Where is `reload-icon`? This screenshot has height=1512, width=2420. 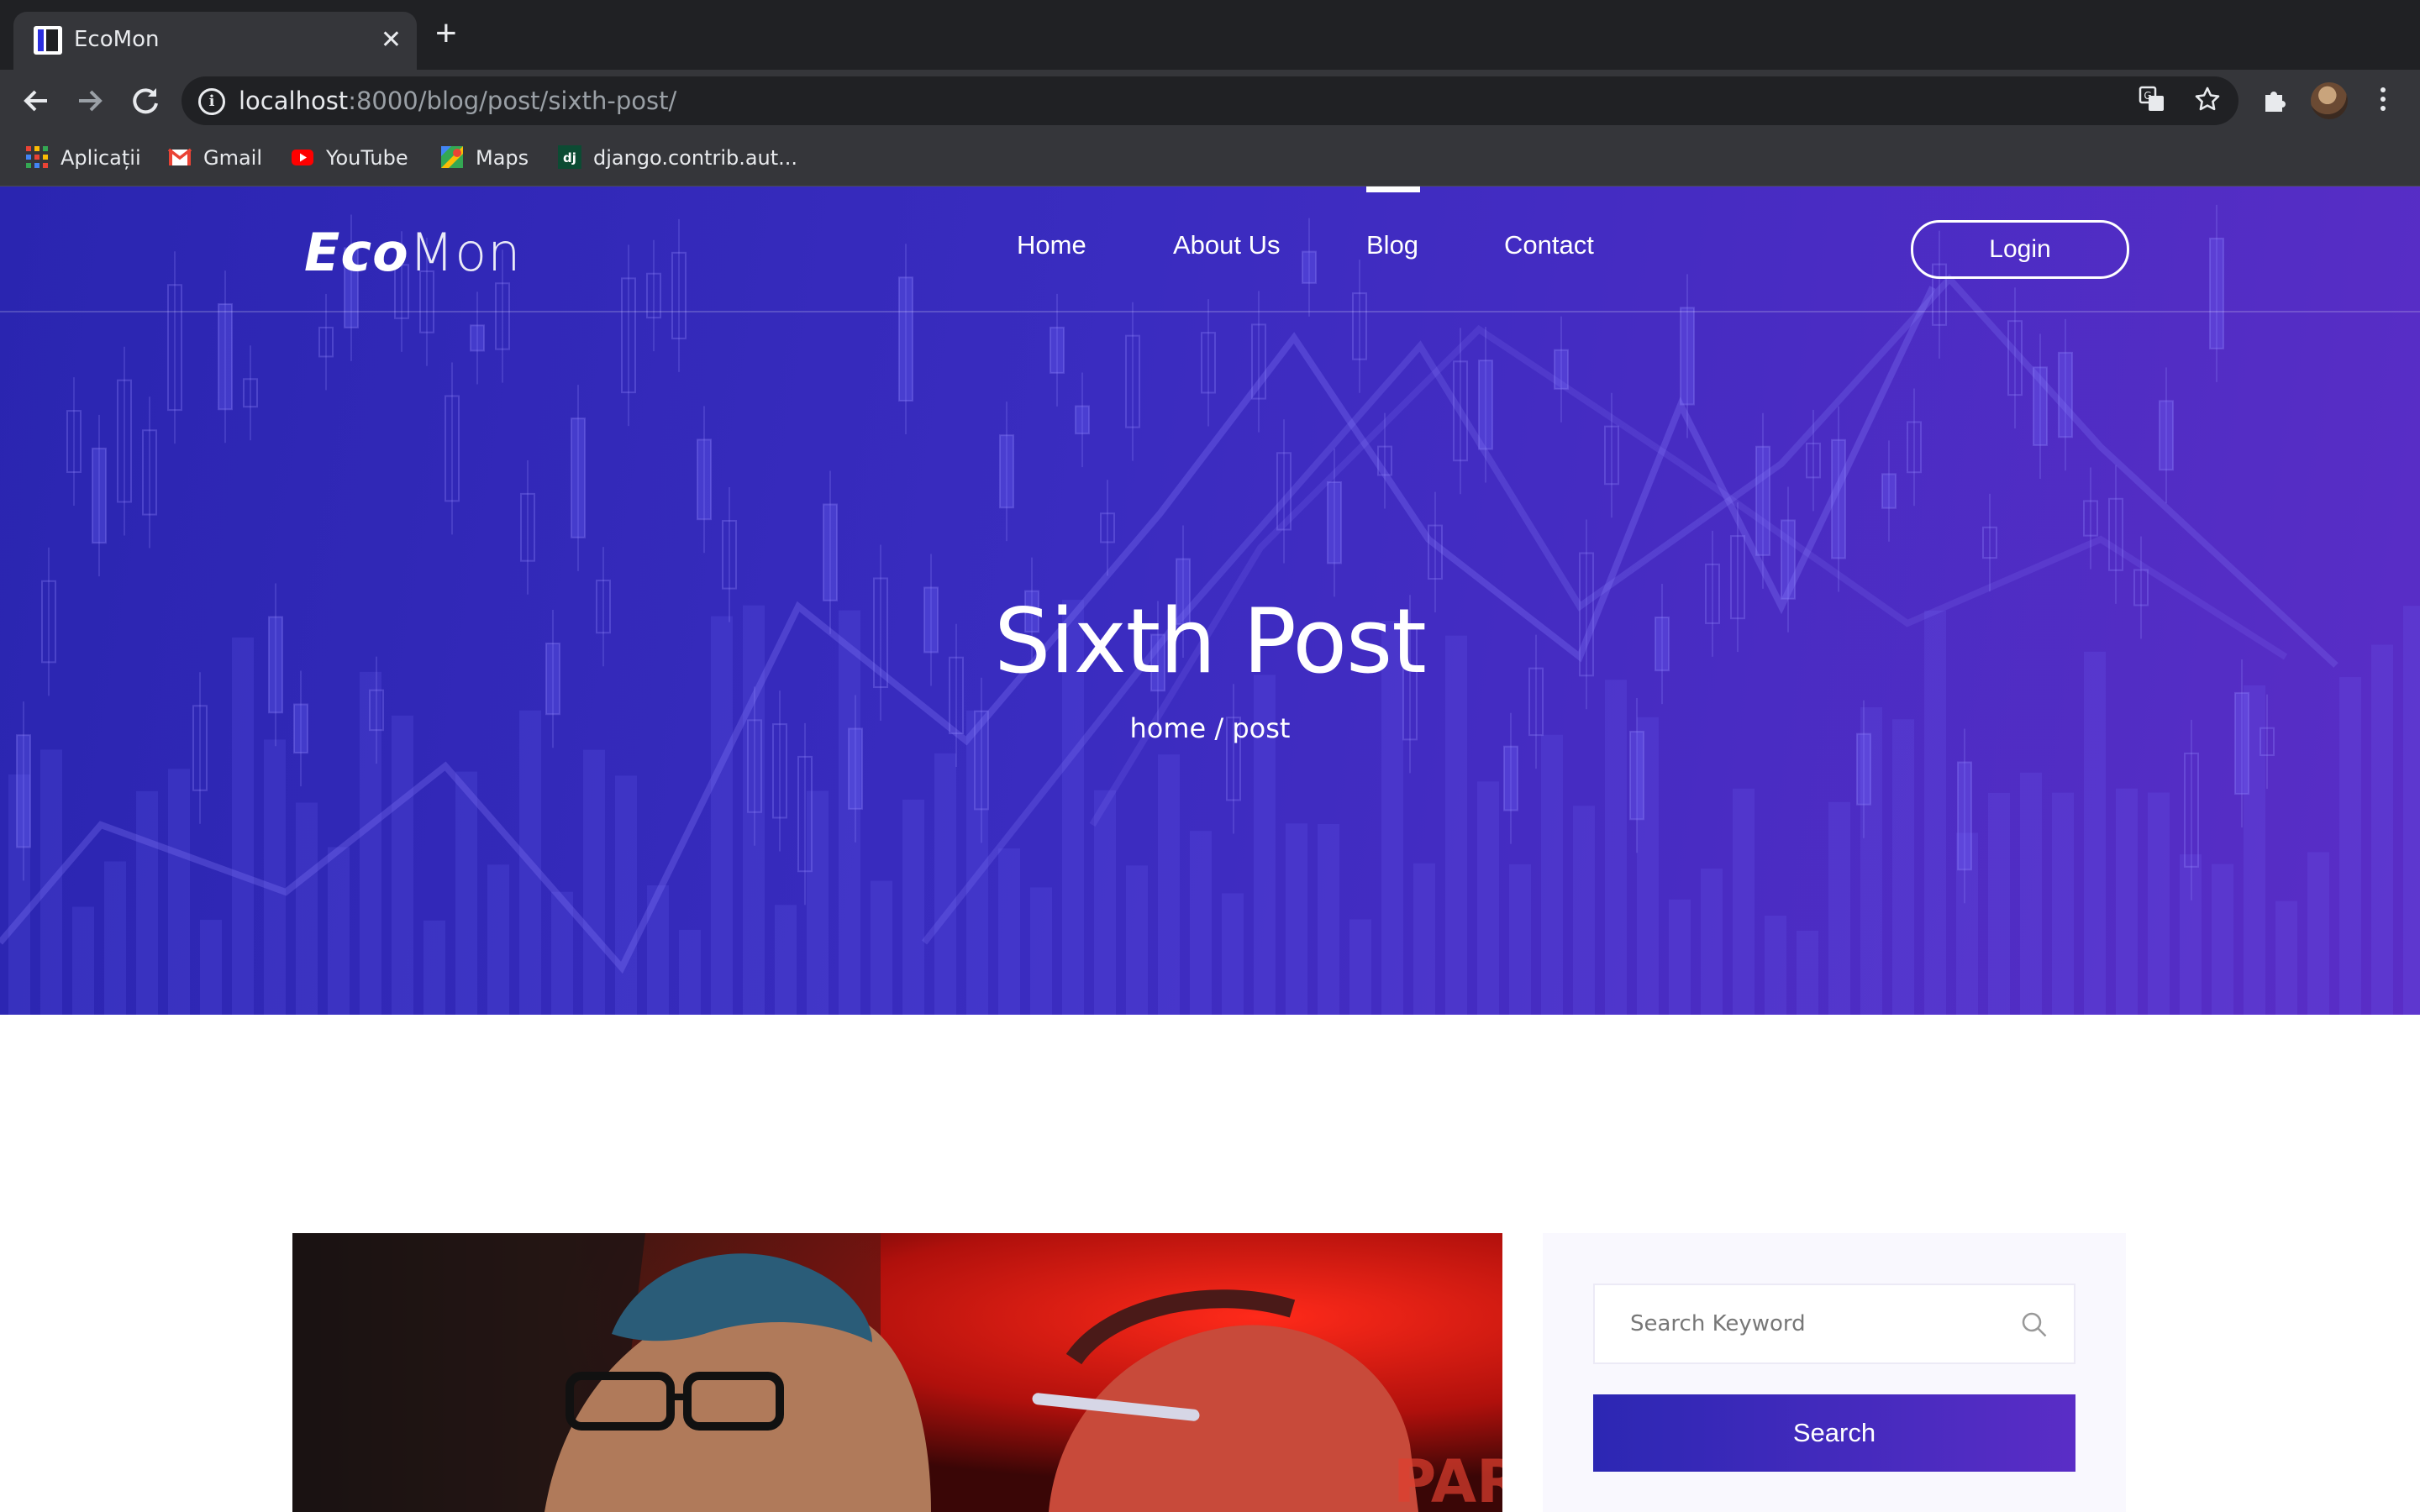 reload-icon is located at coordinates (145, 101).